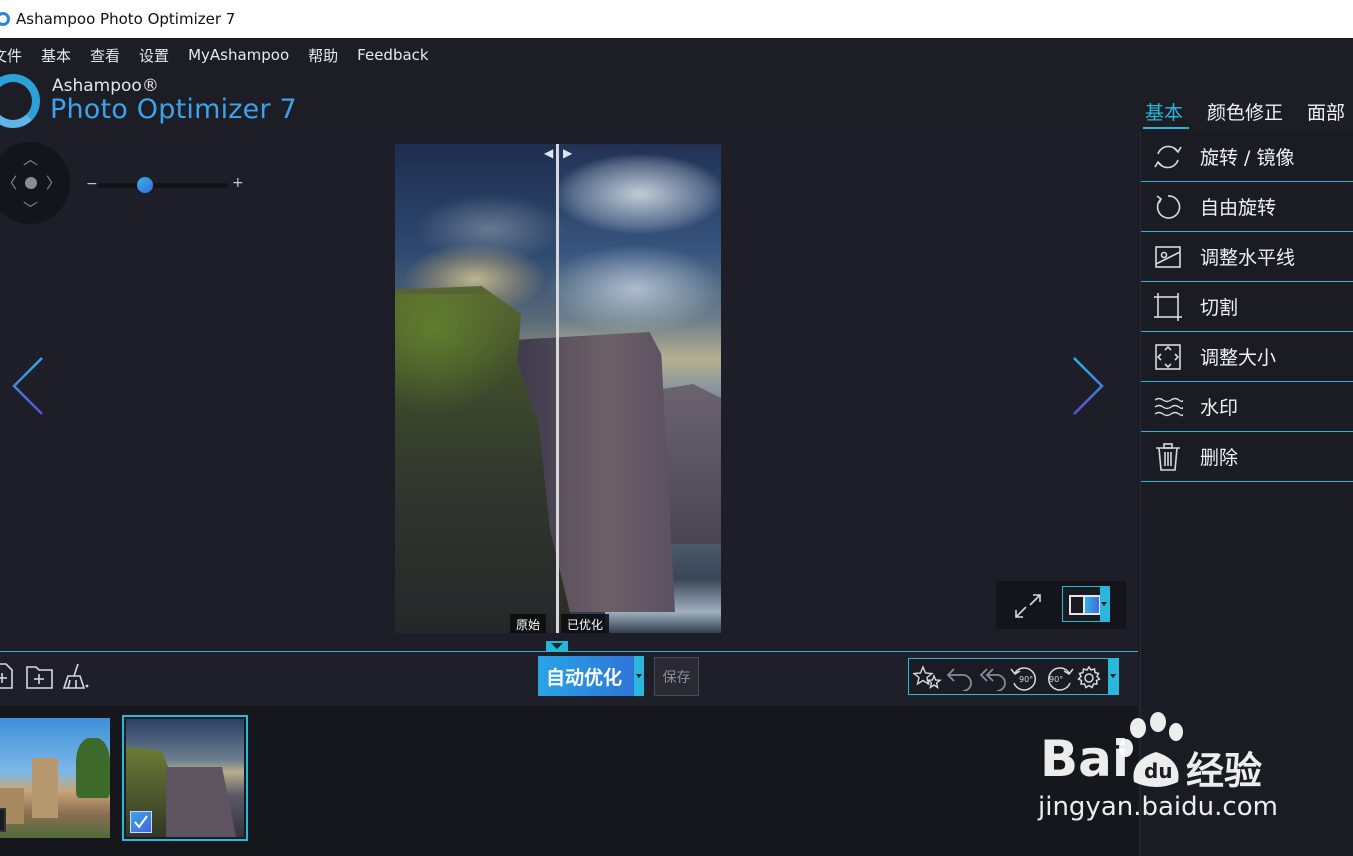 Image resolution: width=1353 pixels, height=856 pixels. What do you see at coordinates (105, 86) in the screenshot?
I see `logo-brand: Ashampoo®` at bounding box center [105, 86].